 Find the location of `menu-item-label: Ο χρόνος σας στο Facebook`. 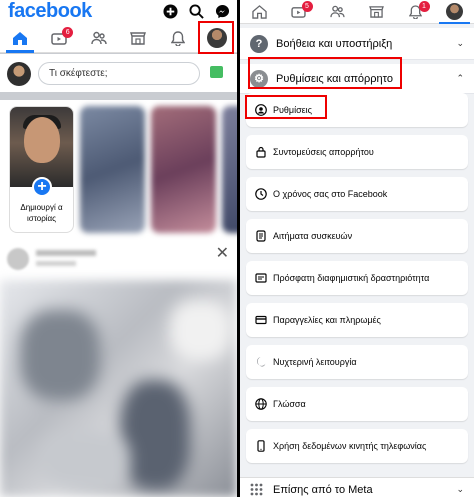

menu-item-label: Ο χρόνος σας στο Facebook is located at coordinates (330, 194).